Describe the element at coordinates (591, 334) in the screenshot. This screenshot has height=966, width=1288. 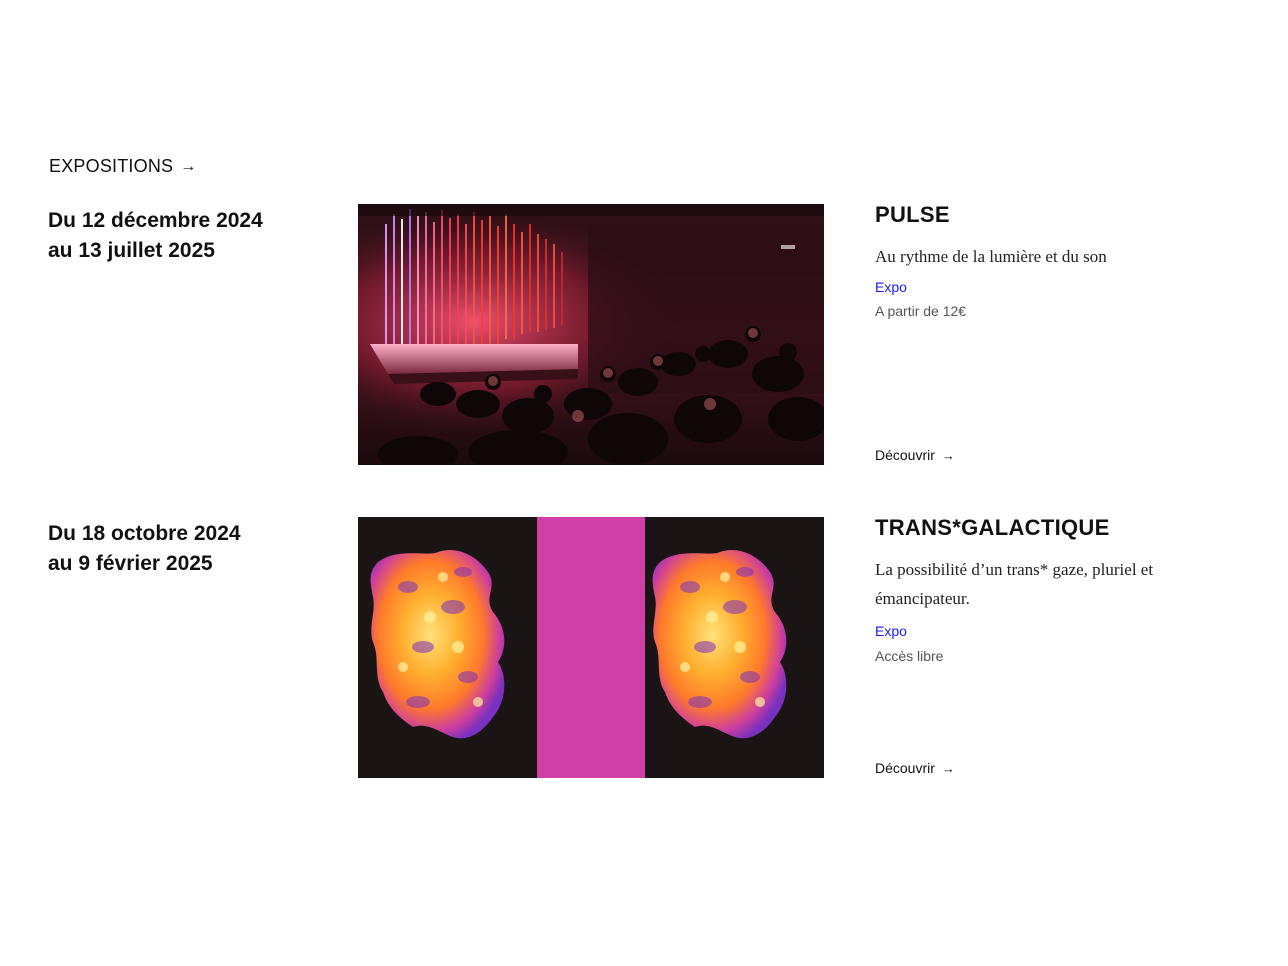
I see `event-image-pulse` at that location.